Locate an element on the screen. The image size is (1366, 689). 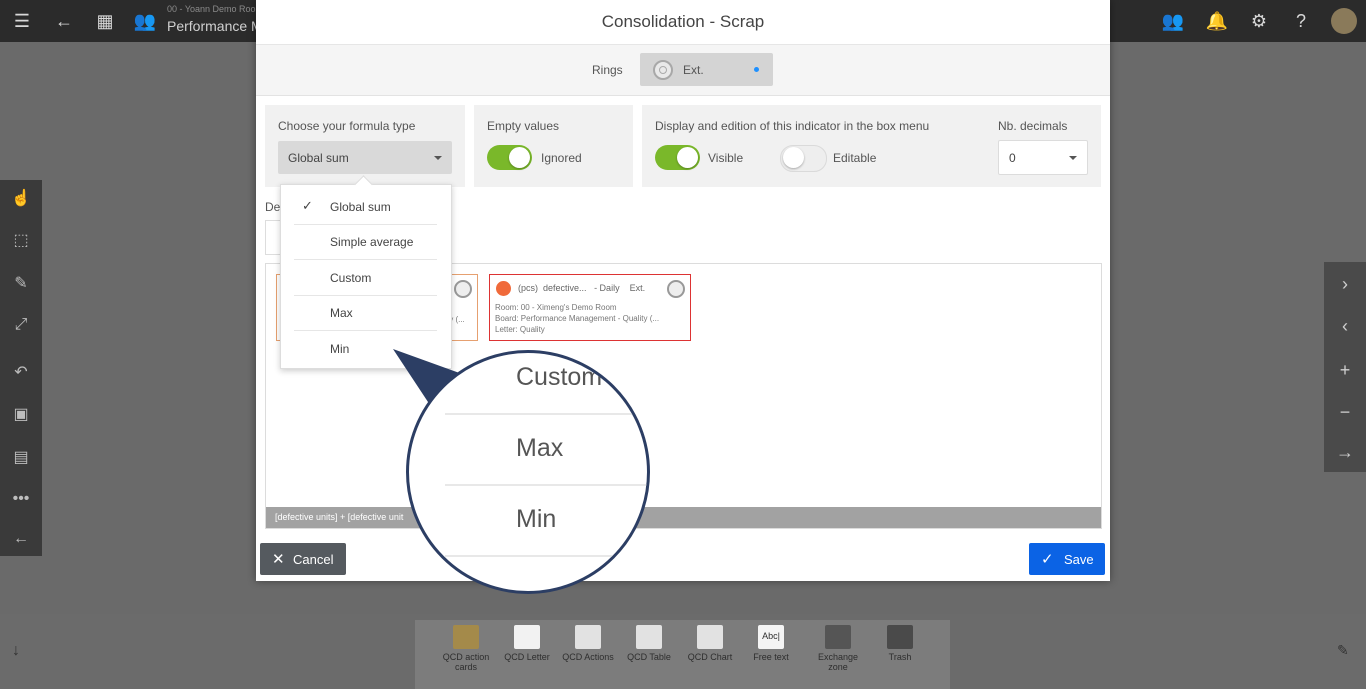
free-text-icon: Abc| is located at coordinates (771, 637).